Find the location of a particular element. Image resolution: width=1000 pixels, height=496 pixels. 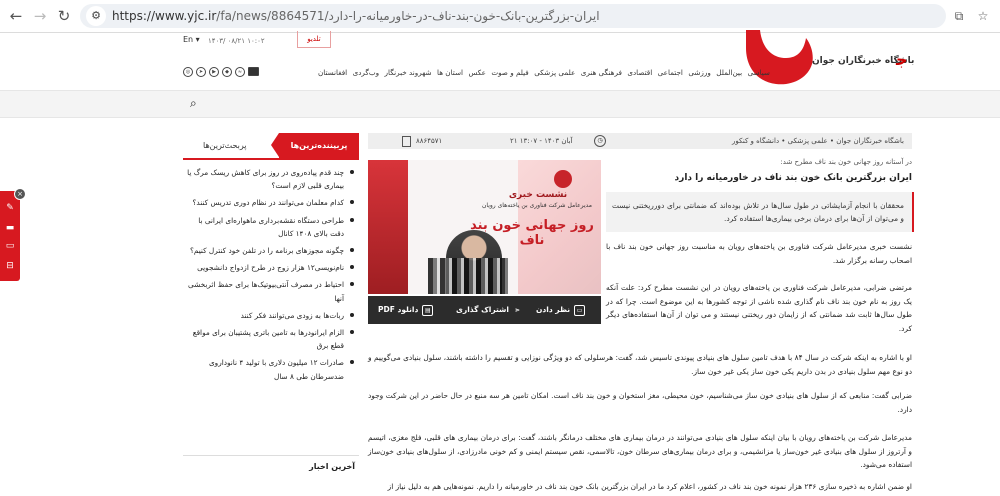

pdf-label: دانلود PDF is located at coordinates (398, 309).